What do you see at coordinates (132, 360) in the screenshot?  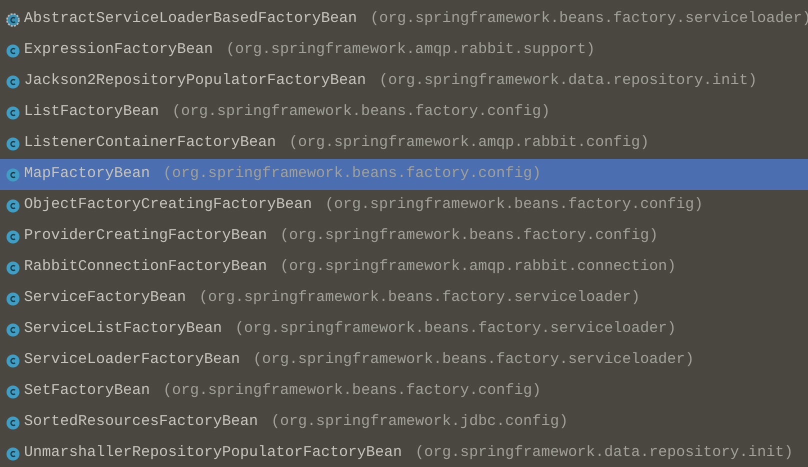 I see `class-name: ServiceLoaderFactoryBean` at bounding box center [132, 360].